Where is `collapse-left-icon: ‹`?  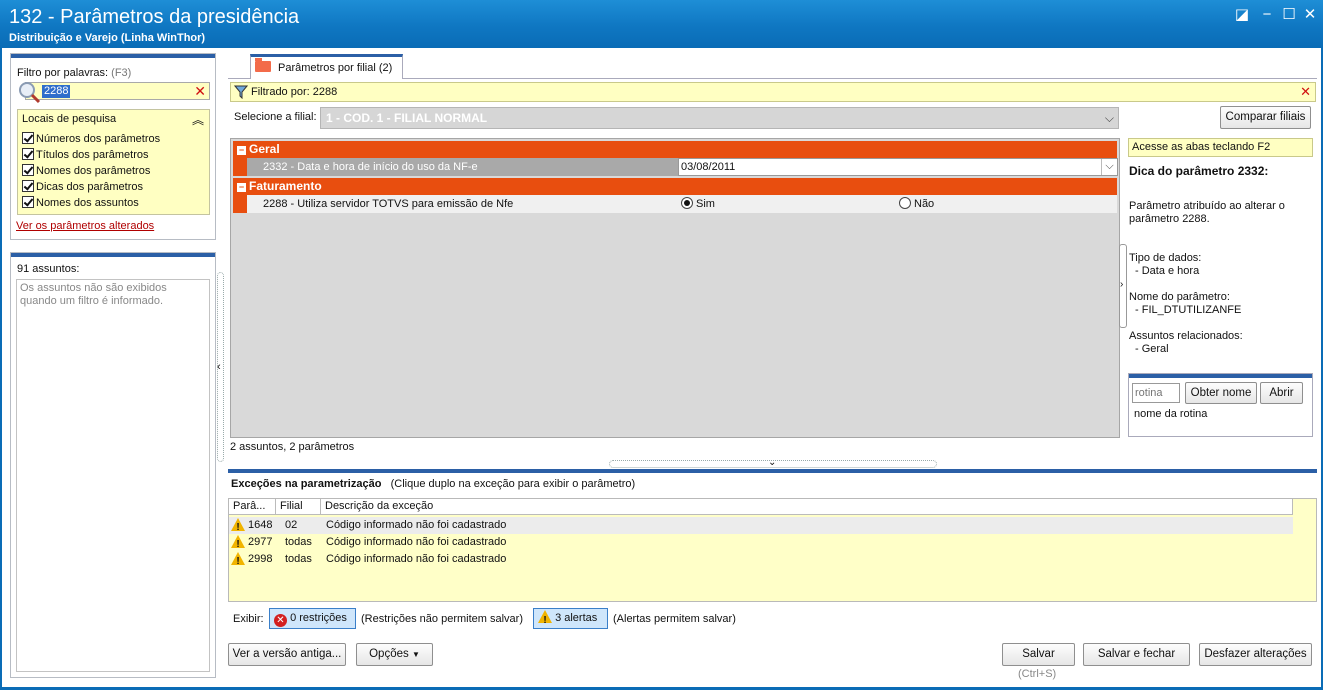 collapse-left-icon: ‹ is located at coordinates (219, 367).